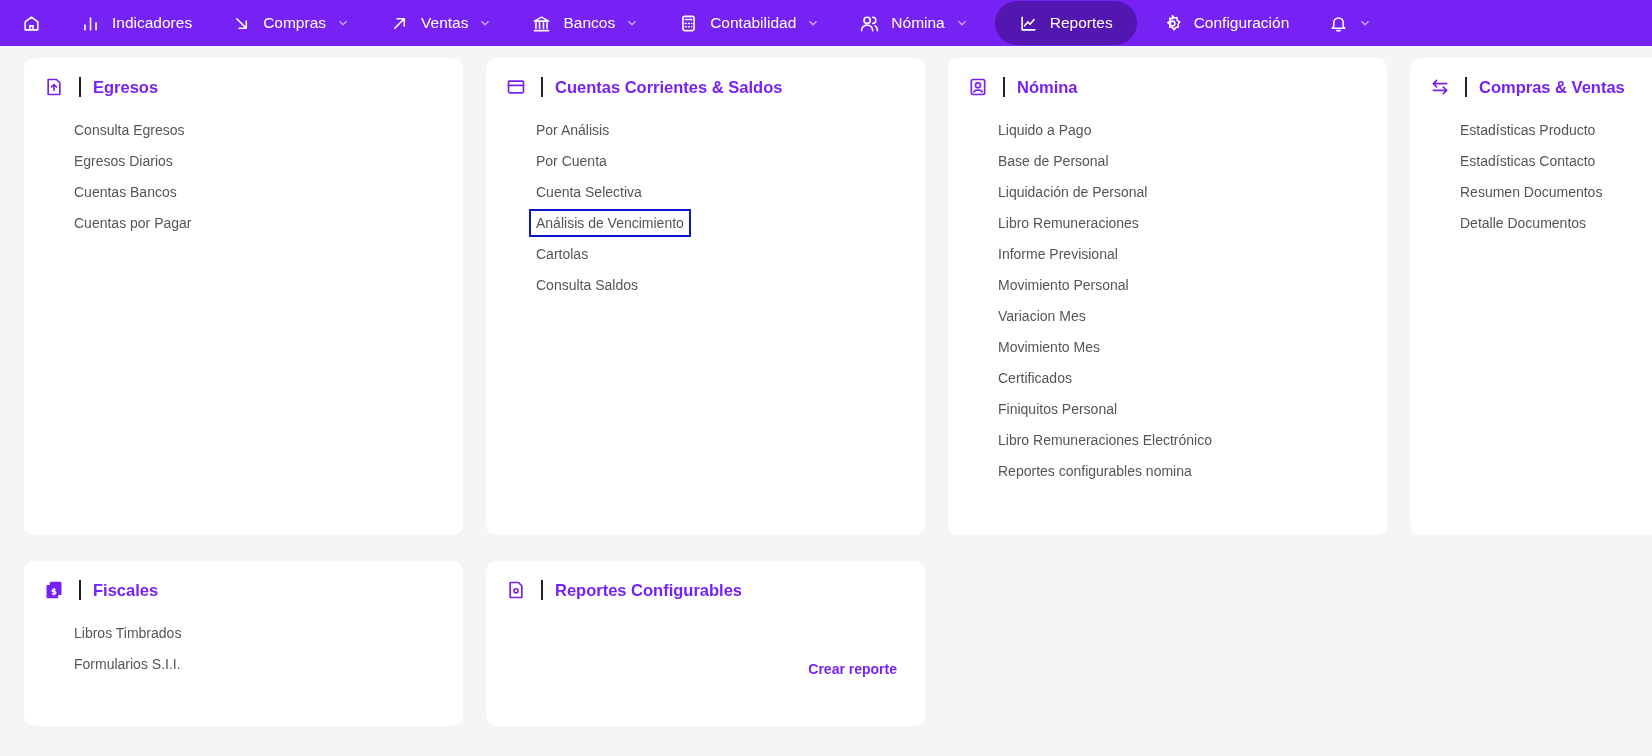 This screenshot has height=756, width=1652. What do you see at coordinates (1049, 346) in the screenshot?
I see `report-link: Movimiento Mes` at bounding box center [1049, 346].